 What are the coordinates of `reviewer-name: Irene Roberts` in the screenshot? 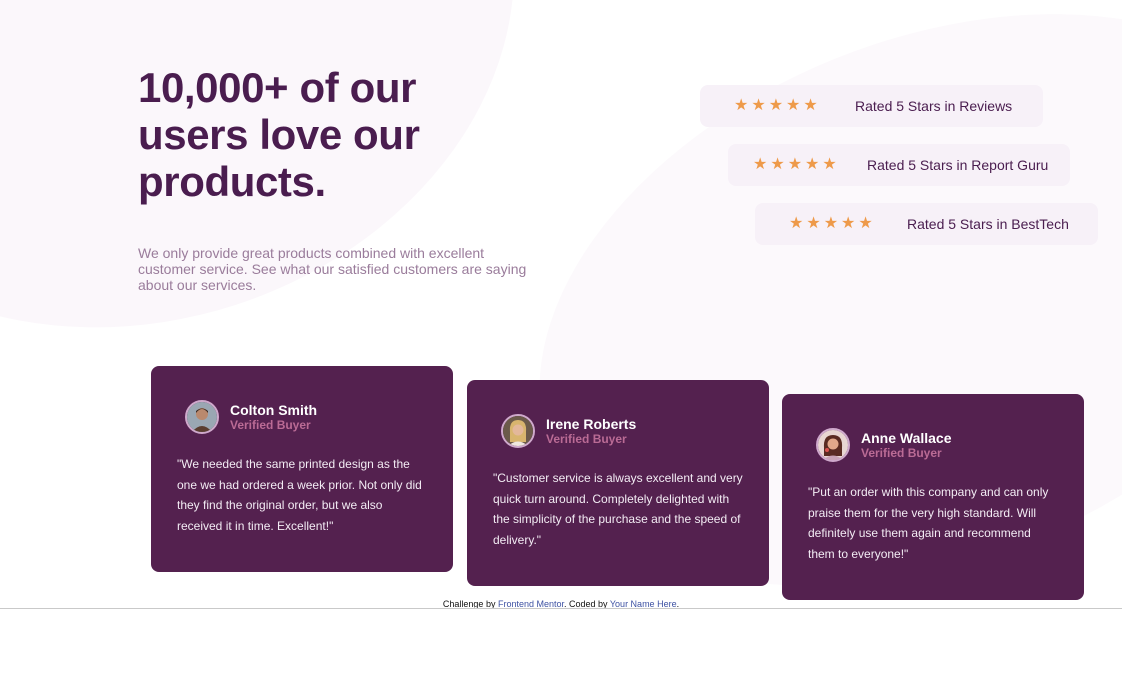 It's located at (591, 424).